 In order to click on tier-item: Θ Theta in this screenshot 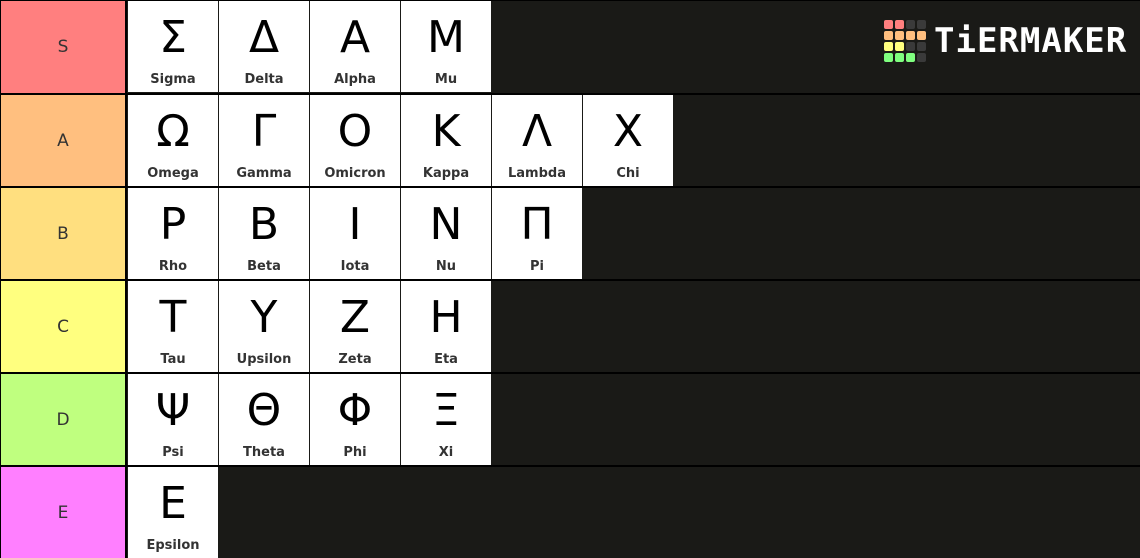, I will do `click(264, 419)`.